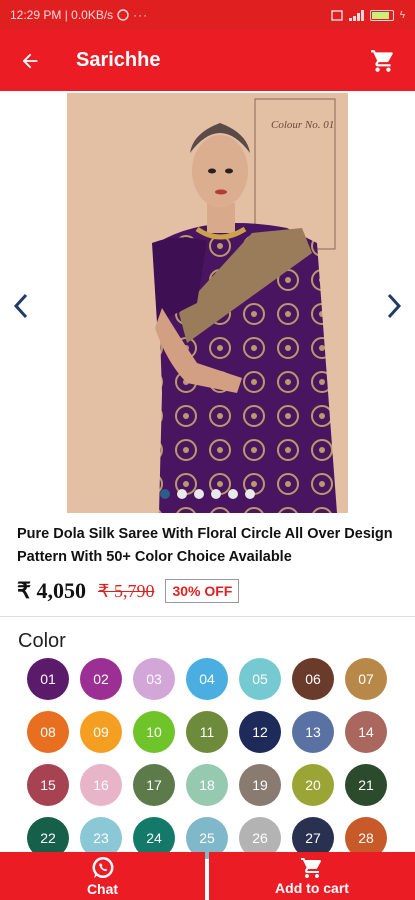 The height and width of the screenshot is (900, 415). I want to click on color-swatch: 06, so click(313, 679).